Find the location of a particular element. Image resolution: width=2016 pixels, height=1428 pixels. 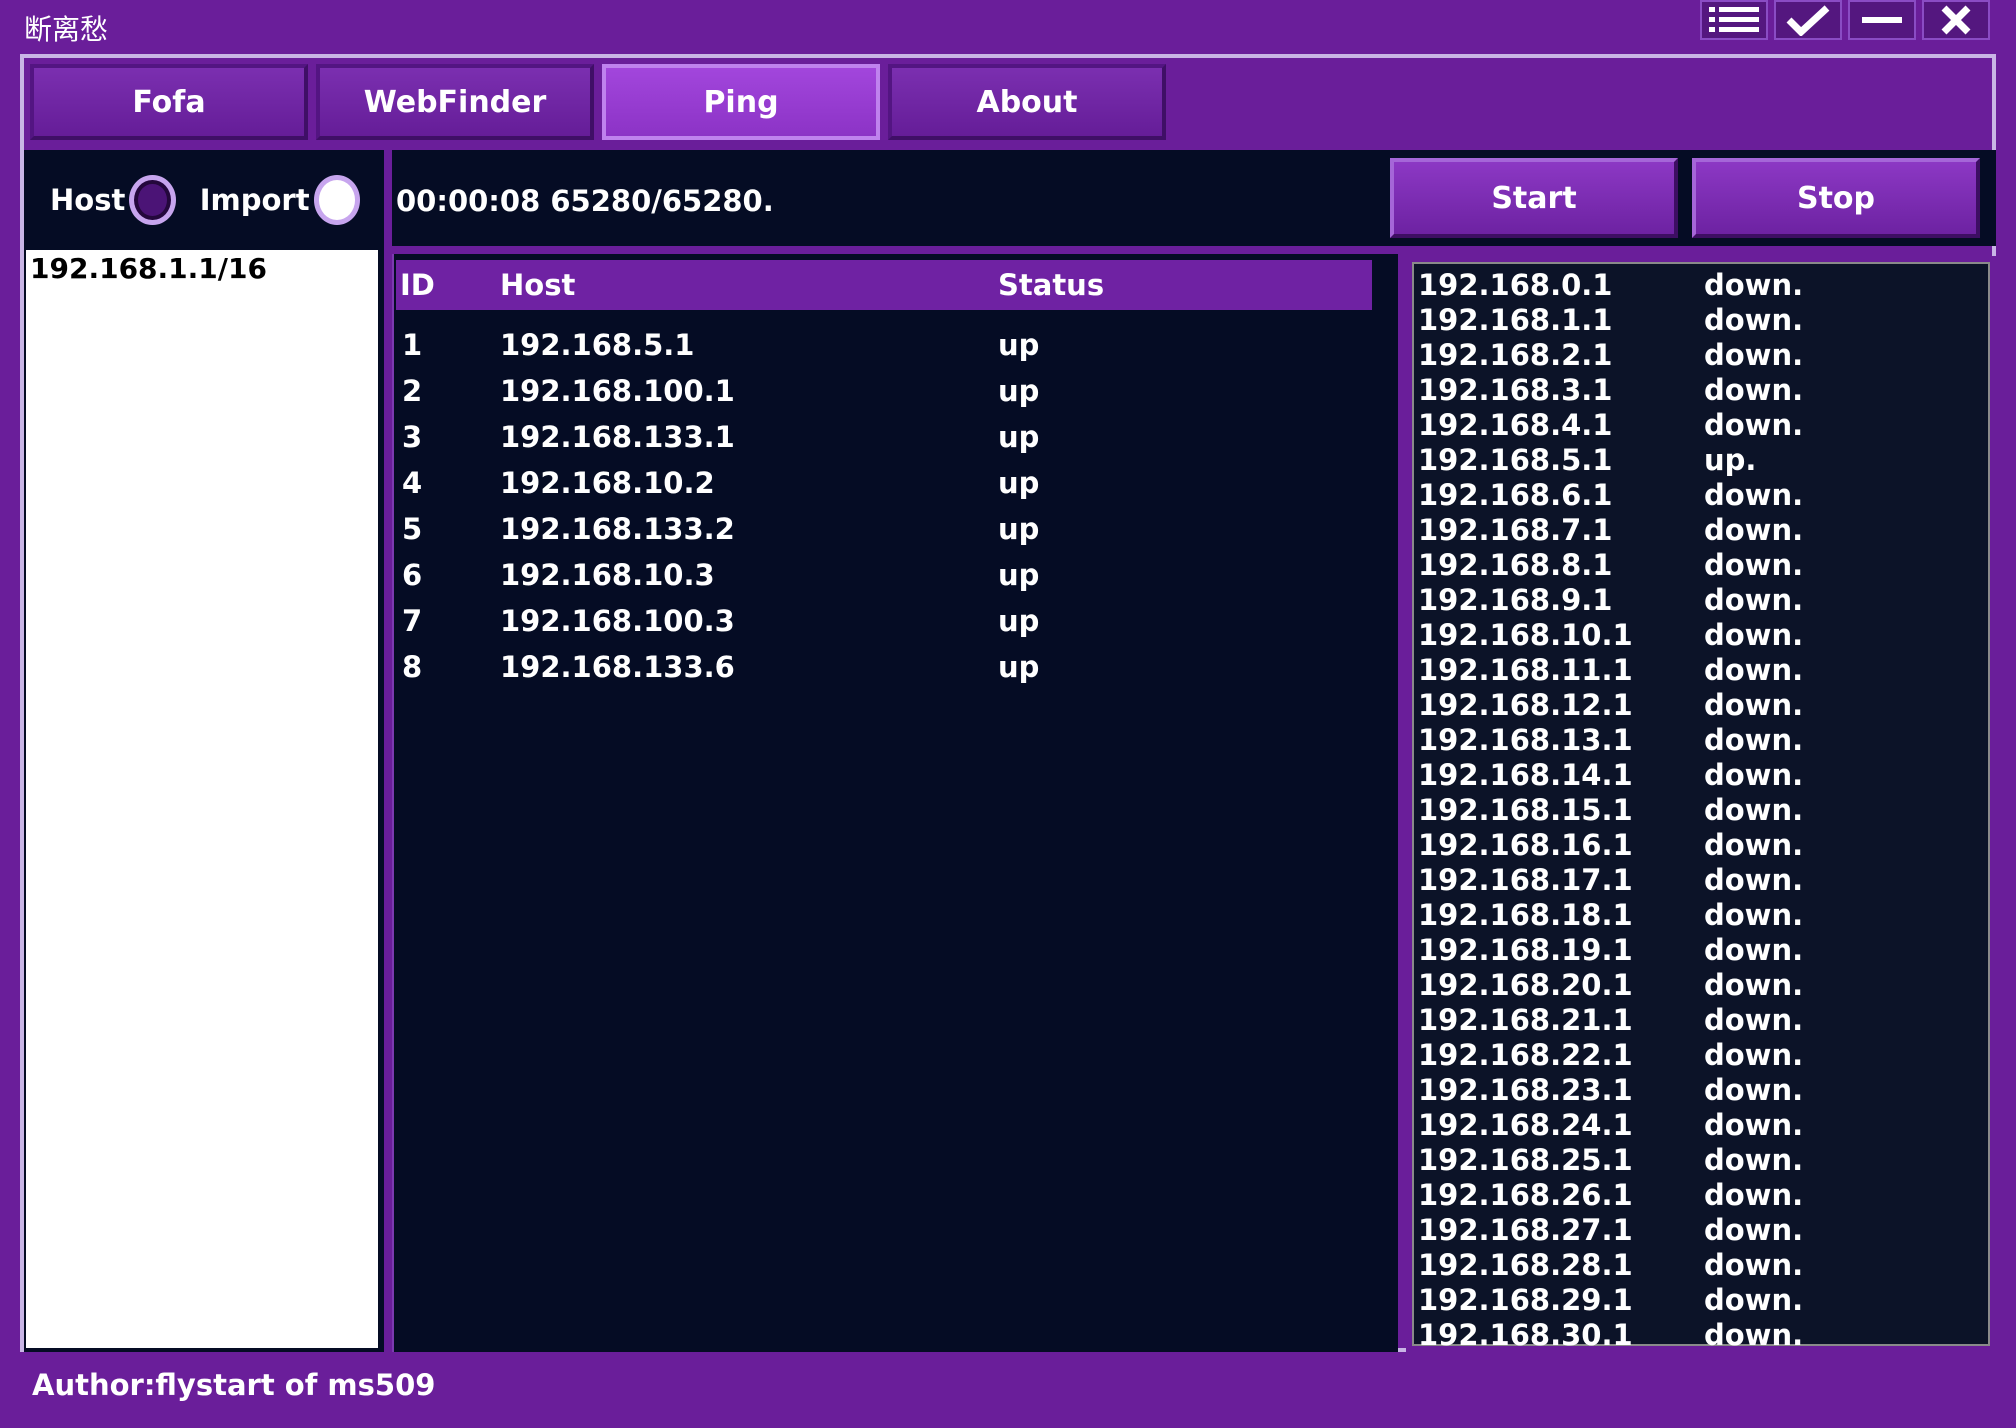

table-row: 8 192.168.133.6 up is located at coordinates (884, 669).